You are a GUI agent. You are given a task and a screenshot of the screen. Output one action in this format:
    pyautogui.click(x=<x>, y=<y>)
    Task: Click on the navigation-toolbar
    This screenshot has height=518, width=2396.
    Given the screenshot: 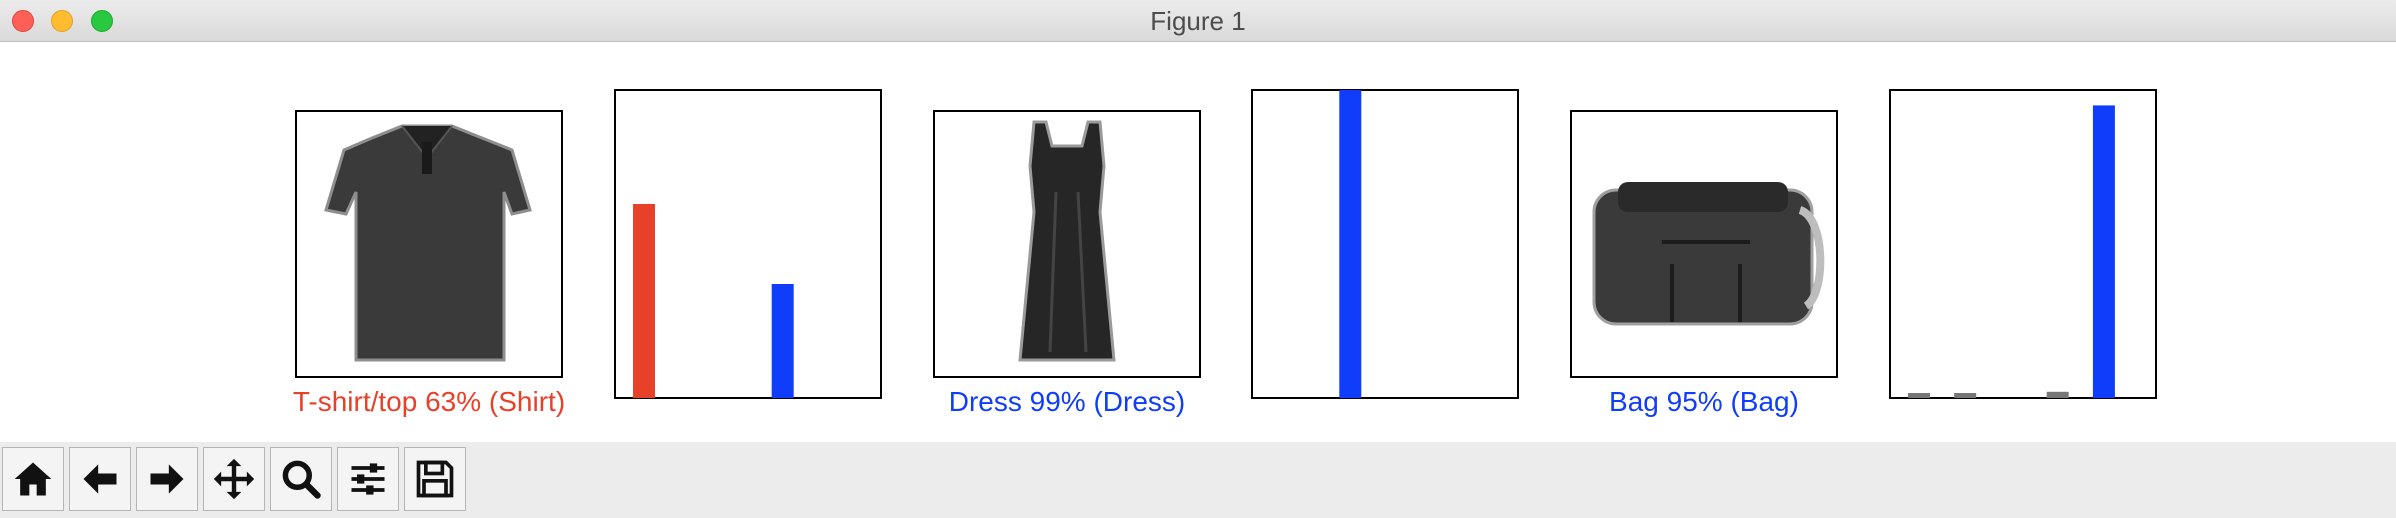 What is the action you would take?
    pyautogui.click(x=1198, y=480)
    